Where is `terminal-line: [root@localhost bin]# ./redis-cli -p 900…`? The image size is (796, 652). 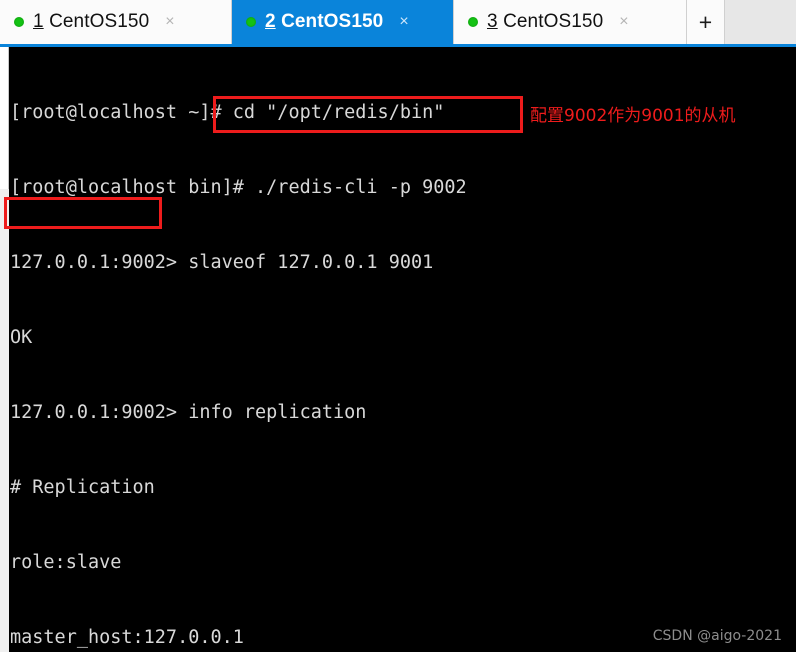
terminal-line: [root@localhost bin]# ./redis-cli -p 900… is located at coordinates (238, 187).